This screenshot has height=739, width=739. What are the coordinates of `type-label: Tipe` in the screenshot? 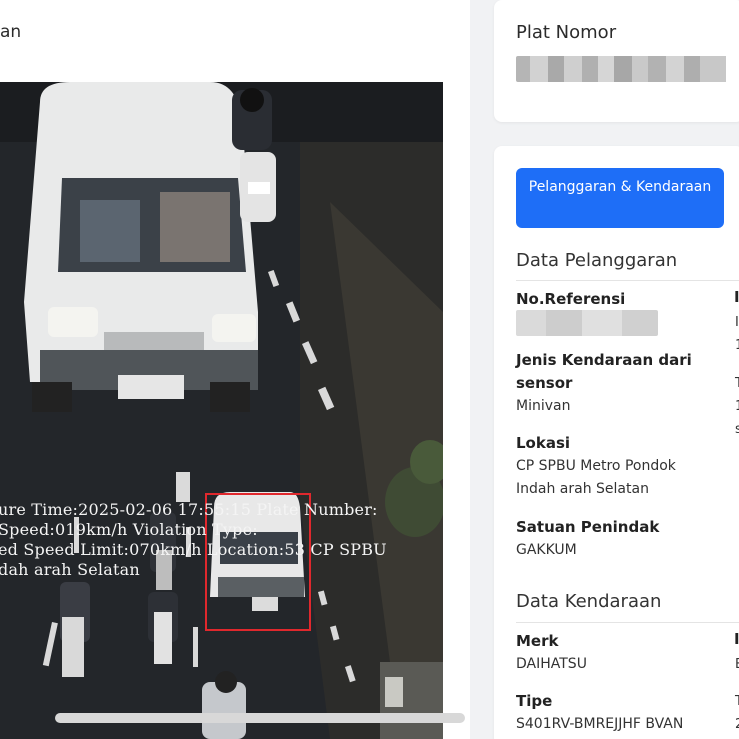 It's located at (534, 701).